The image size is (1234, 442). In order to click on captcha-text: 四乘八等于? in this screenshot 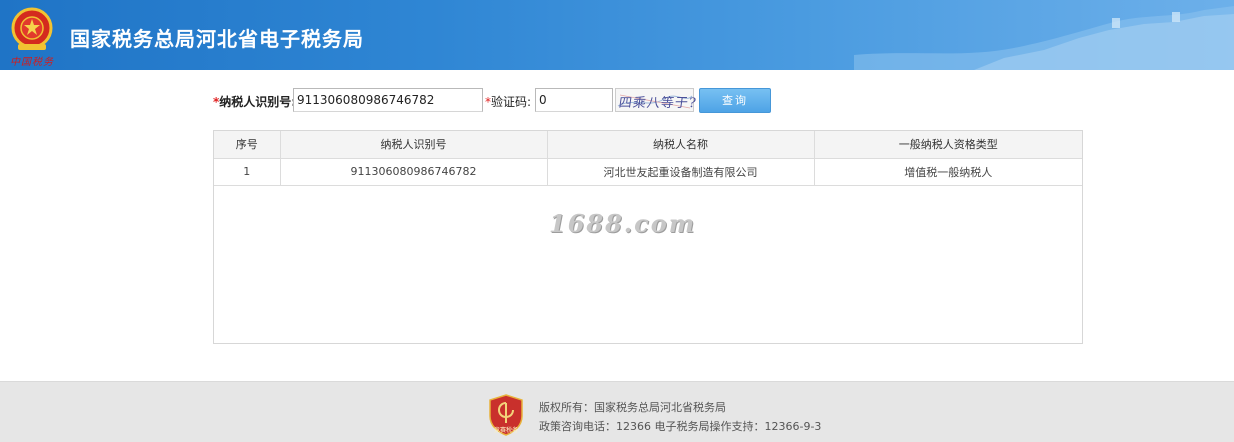, I will do `click(657, 103)`.